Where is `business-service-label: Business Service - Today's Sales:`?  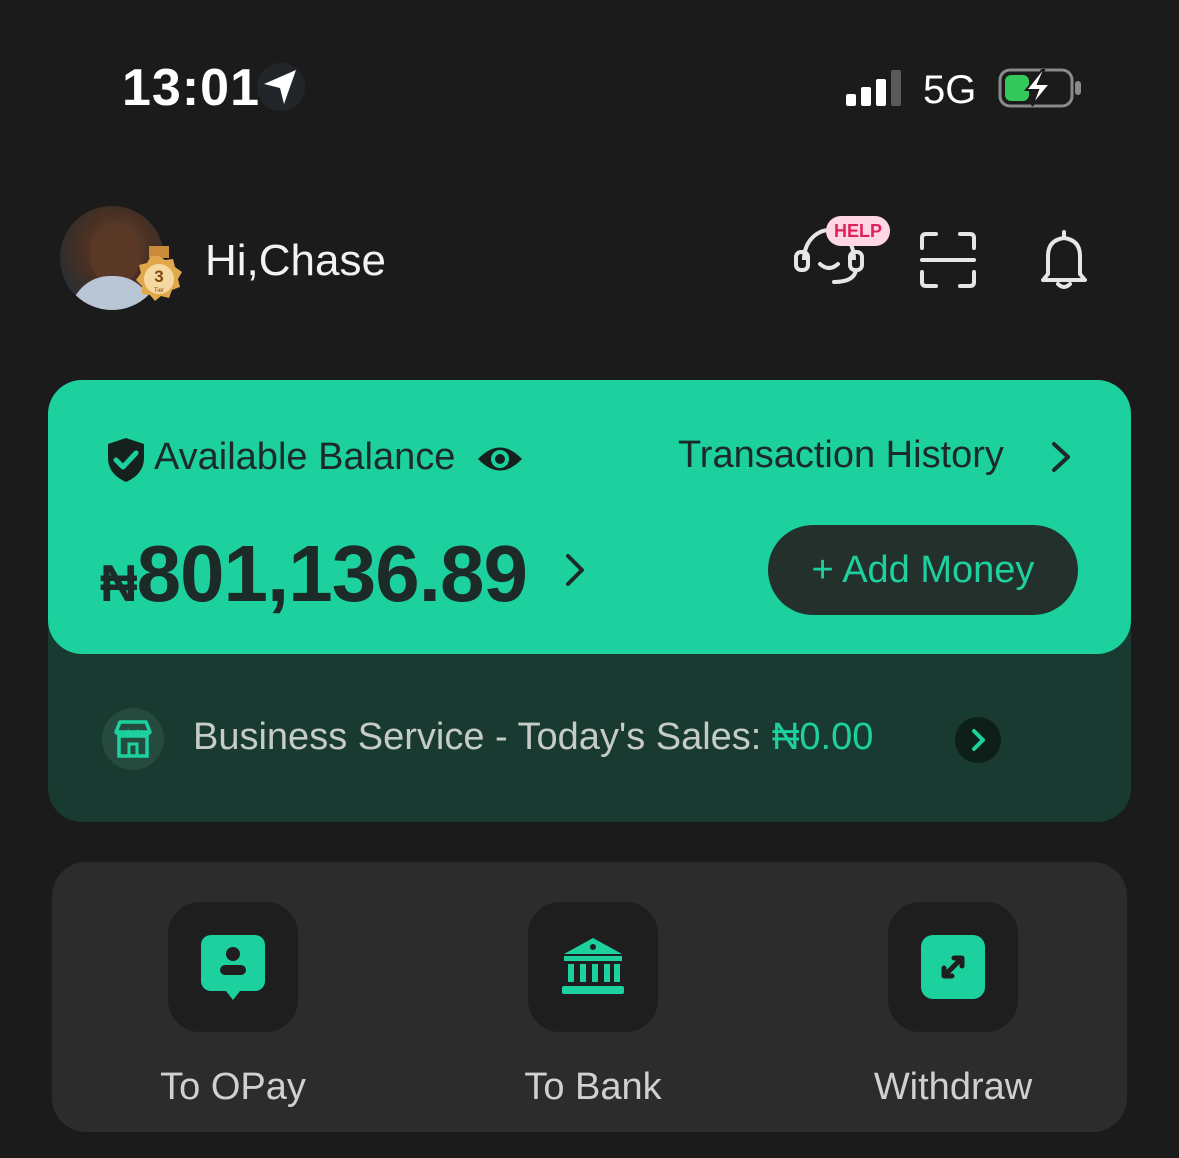
business-service-label: Business Service - Today's Sales: is located at coordinates (482, 737).